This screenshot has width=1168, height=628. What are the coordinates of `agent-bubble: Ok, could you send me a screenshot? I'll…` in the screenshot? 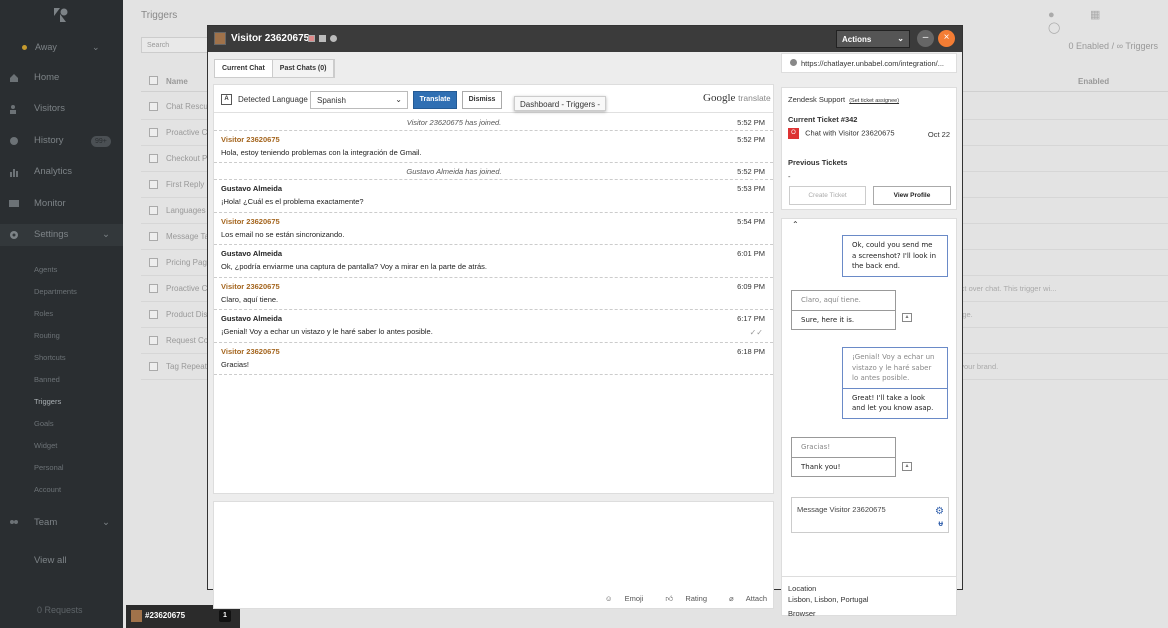 It's located at (895, 256).